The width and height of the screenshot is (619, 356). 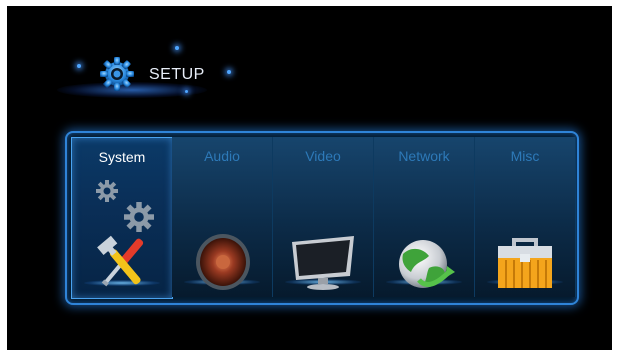 What do you see at coordinates (424, 217) in the screenshot?
I see `tab-network: Network` at bounding box center [424, 217].